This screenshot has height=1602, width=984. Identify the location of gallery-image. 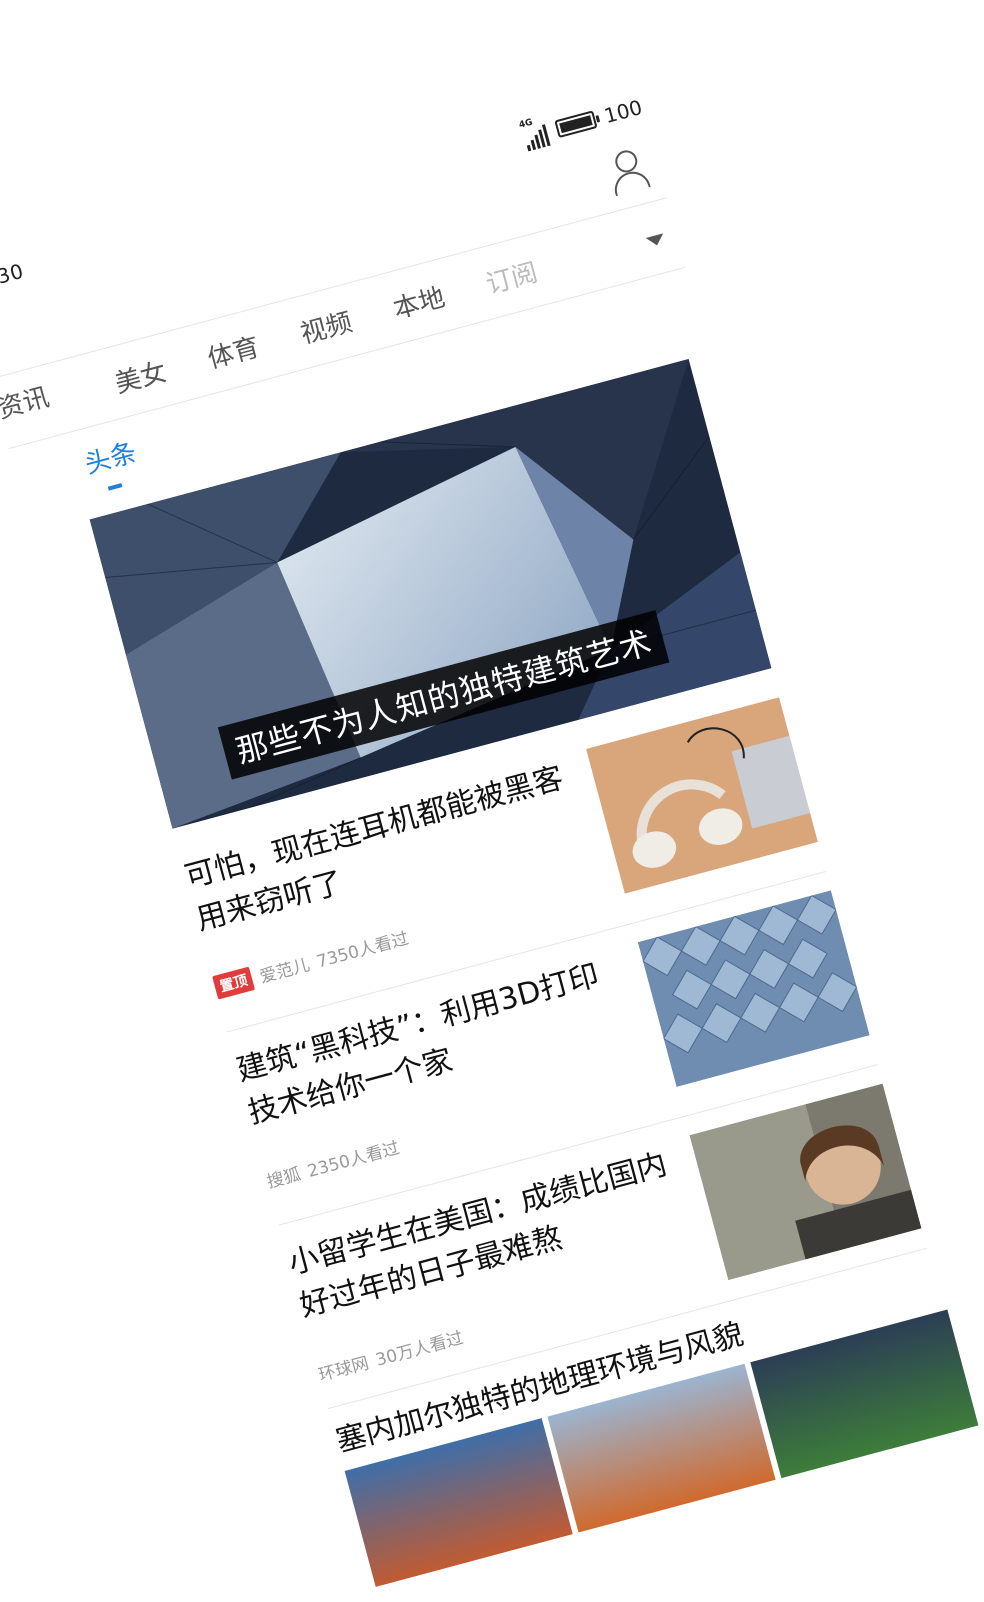
(864, 1394).